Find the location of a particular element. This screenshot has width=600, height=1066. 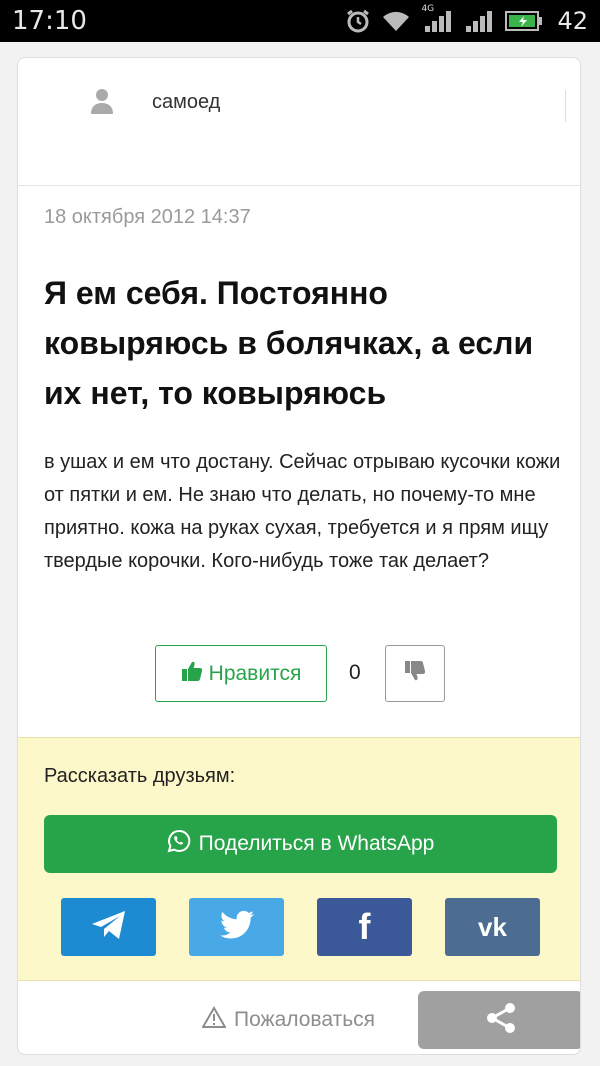

whatsapp-share-button: Поделиться в WhatsApp is located at coordinates (300, 844).